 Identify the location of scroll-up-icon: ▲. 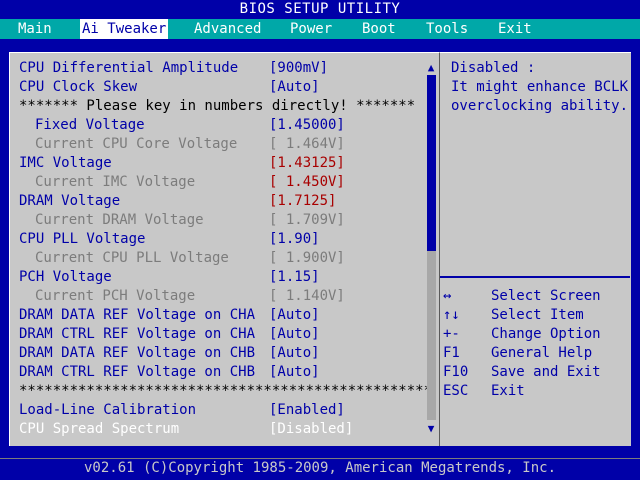
(431, 68).